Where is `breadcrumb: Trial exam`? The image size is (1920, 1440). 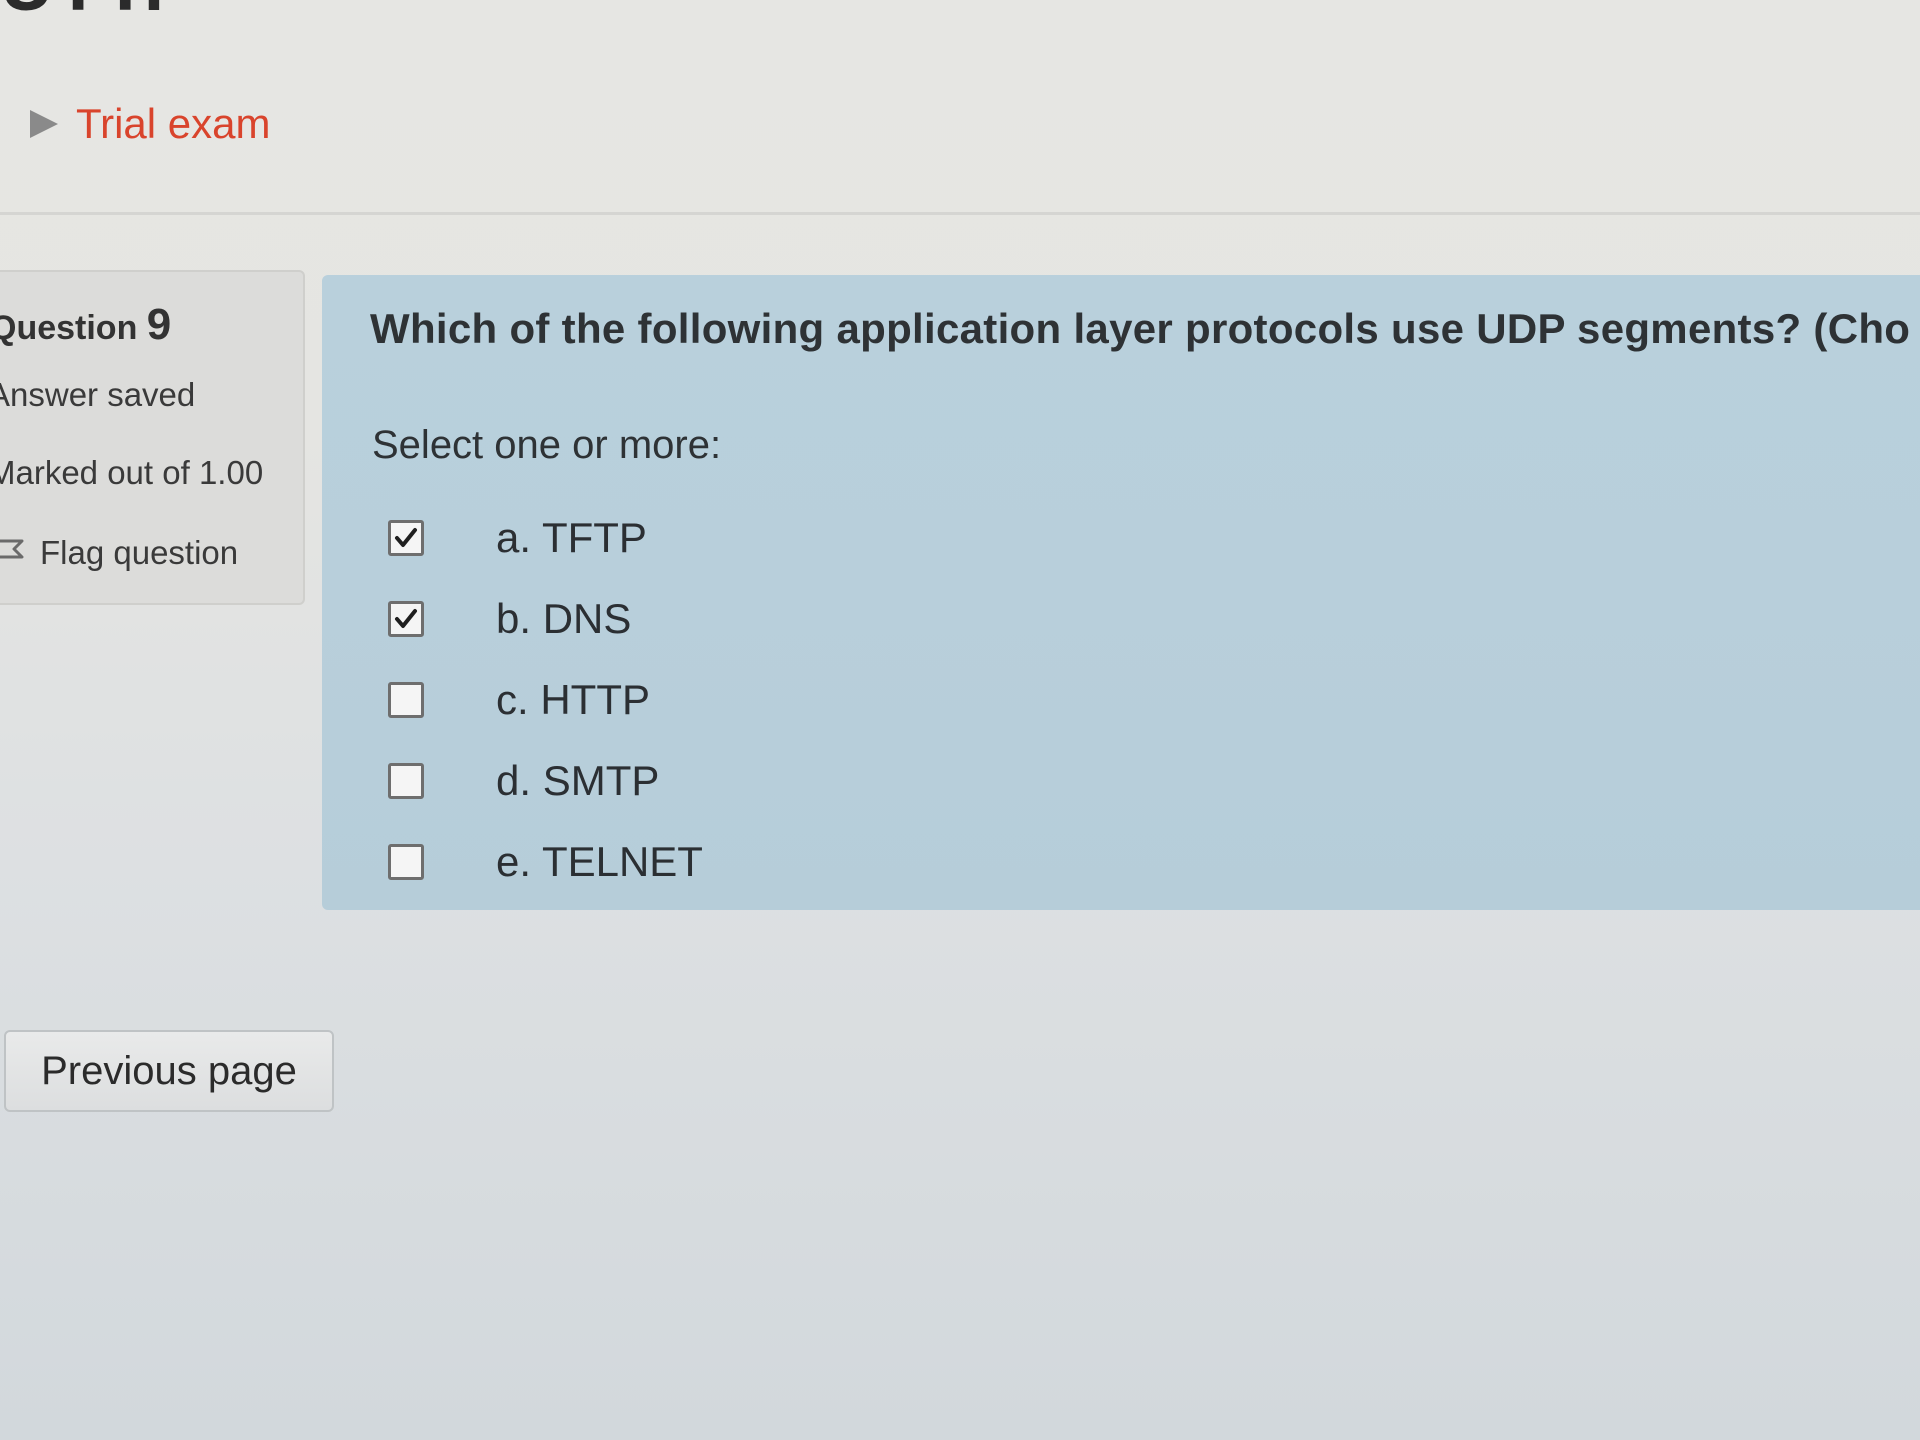
breadcrumb: Trial exam is located at coordinates (150, 124).